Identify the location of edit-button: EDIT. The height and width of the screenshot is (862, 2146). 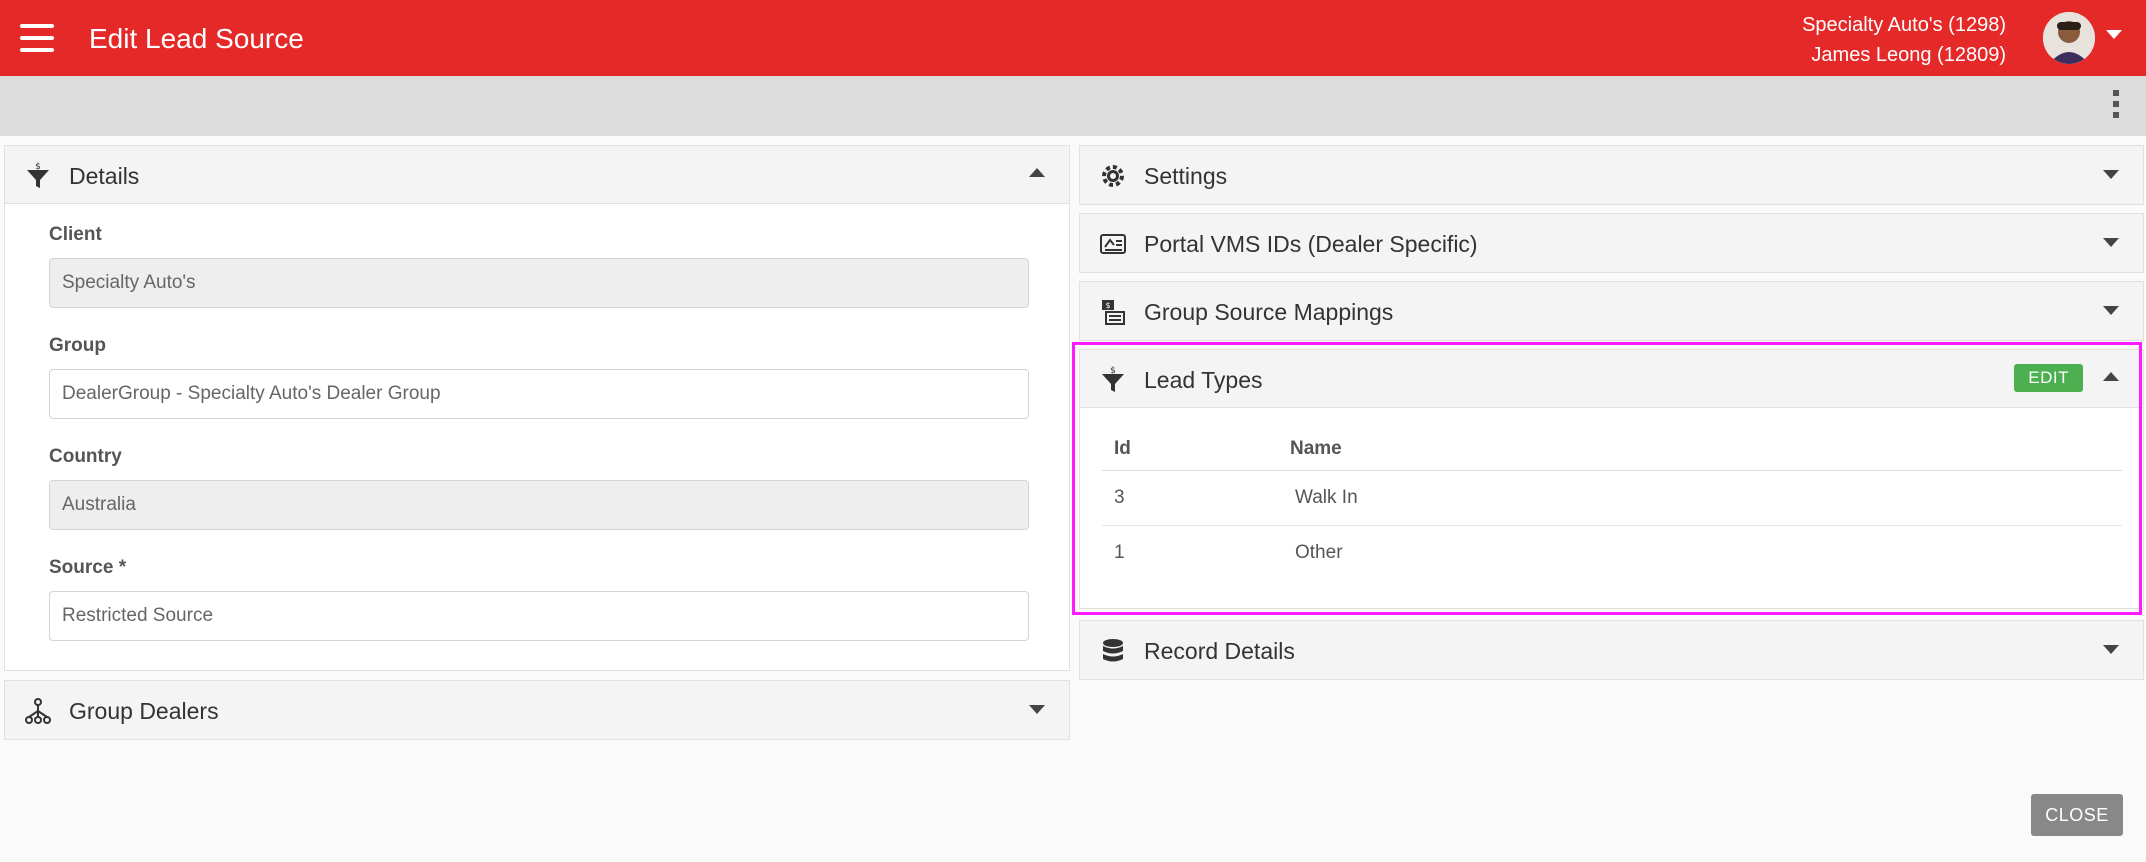
(2048, 378).